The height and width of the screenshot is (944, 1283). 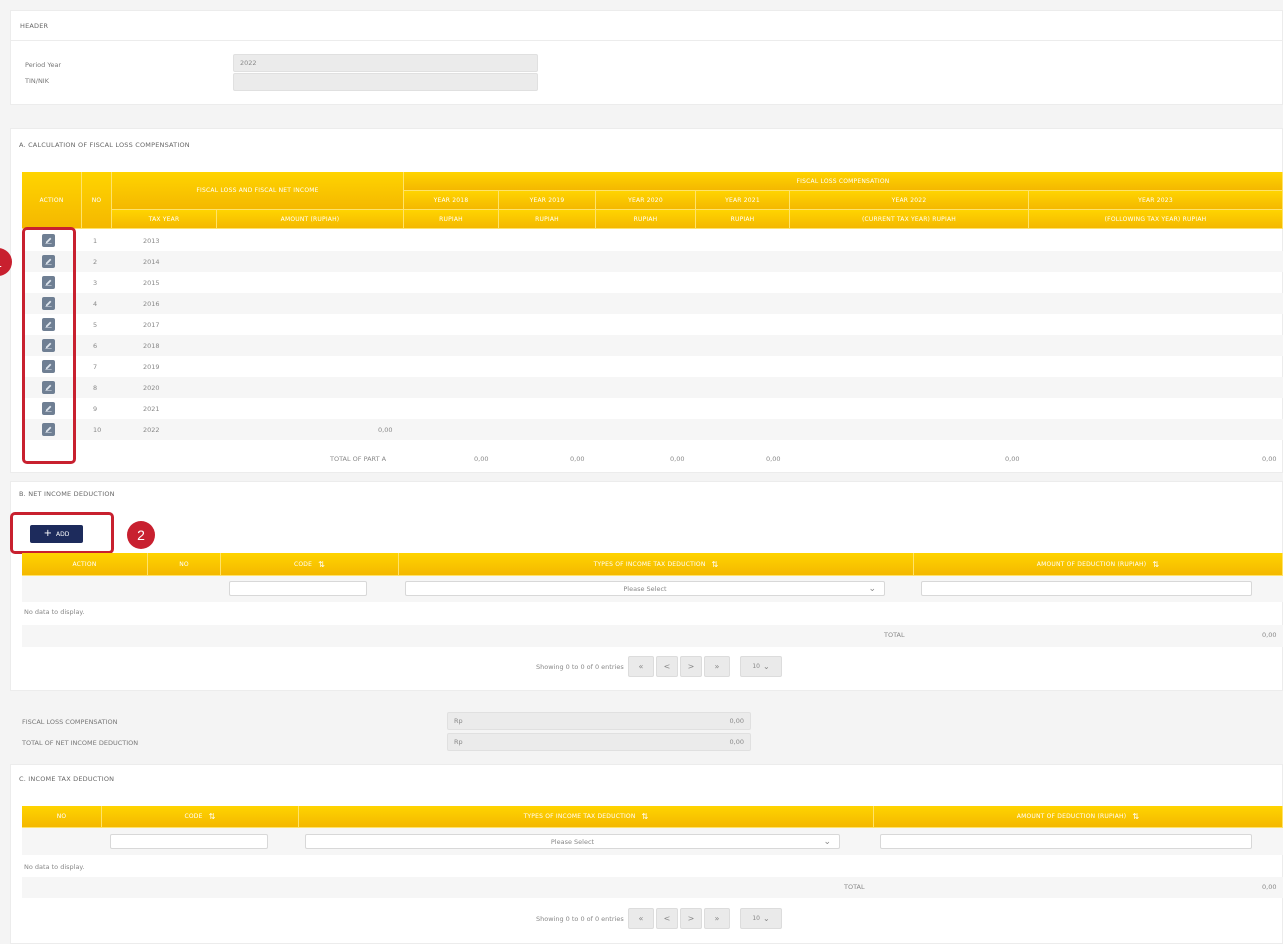 I want to click on b-col-code: CODE ⇅, so click(x=310, y=564).